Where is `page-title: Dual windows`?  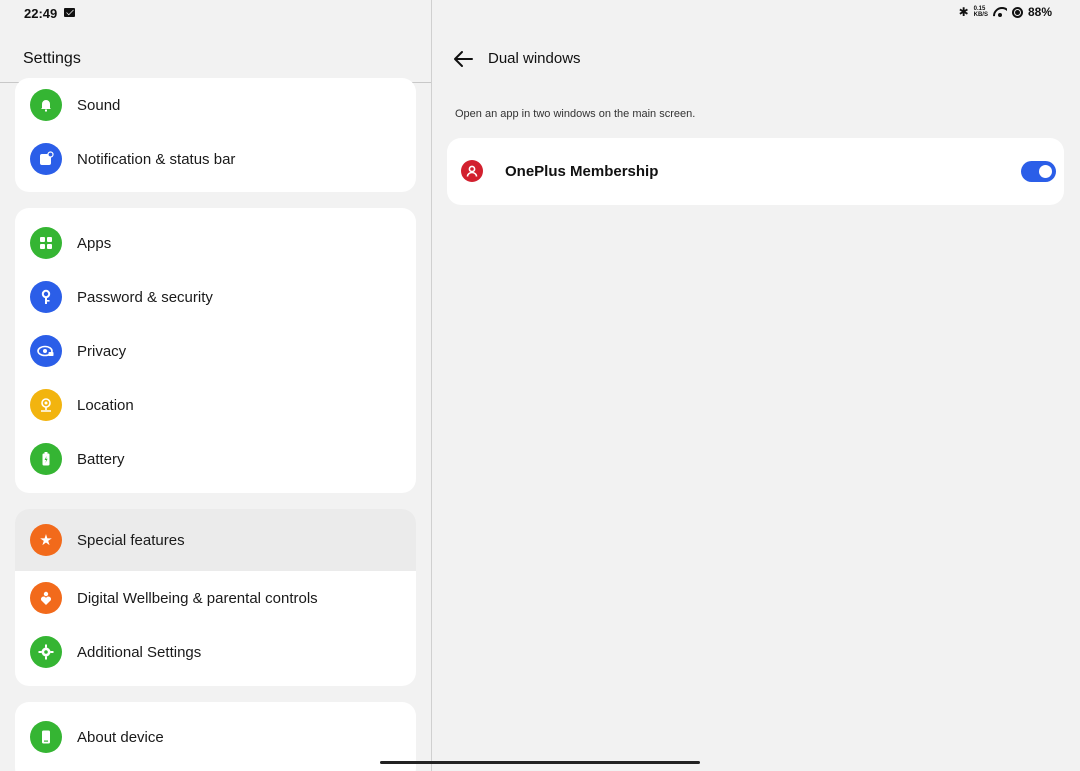 page-title: Dual windows is located at coordinates (534, 58).